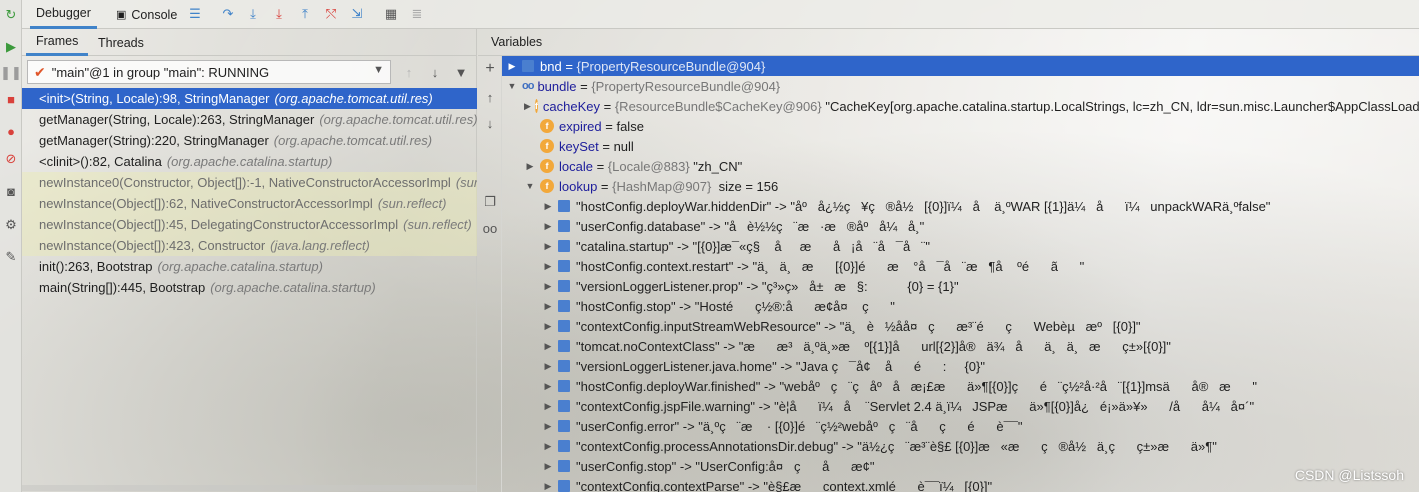 The height and width of the screenshot is (492, 1419). I want to click on copy-icon: ❐, so click(490, 202).